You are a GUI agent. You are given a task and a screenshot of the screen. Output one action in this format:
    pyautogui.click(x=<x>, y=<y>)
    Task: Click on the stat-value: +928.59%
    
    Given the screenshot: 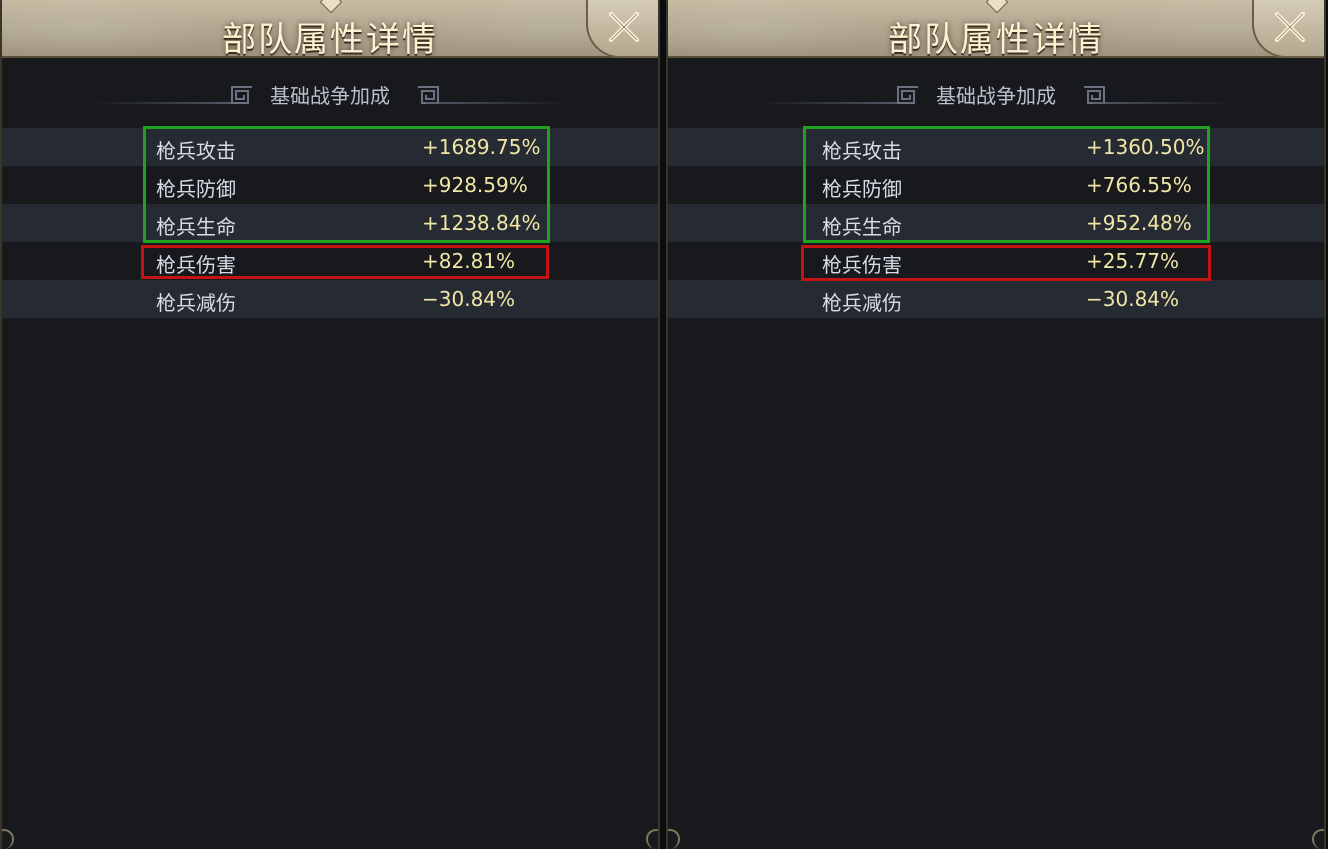 What is the action you would take?
    pyautogui.click(x=475, y=185)
    